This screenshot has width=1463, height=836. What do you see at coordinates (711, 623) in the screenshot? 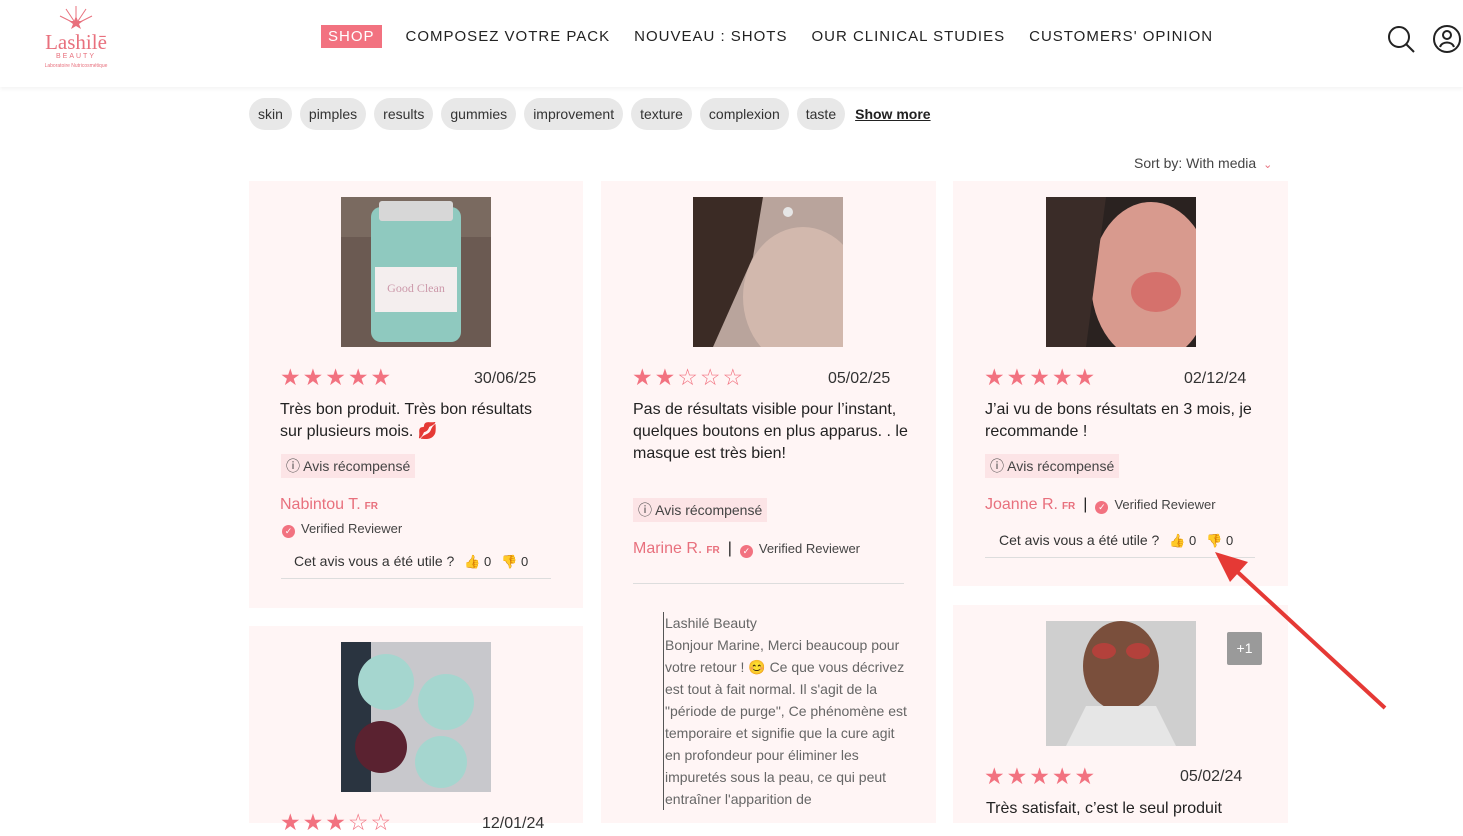
I see `reply-author: Lashilé Beauty` at bounding box center [711, 623].